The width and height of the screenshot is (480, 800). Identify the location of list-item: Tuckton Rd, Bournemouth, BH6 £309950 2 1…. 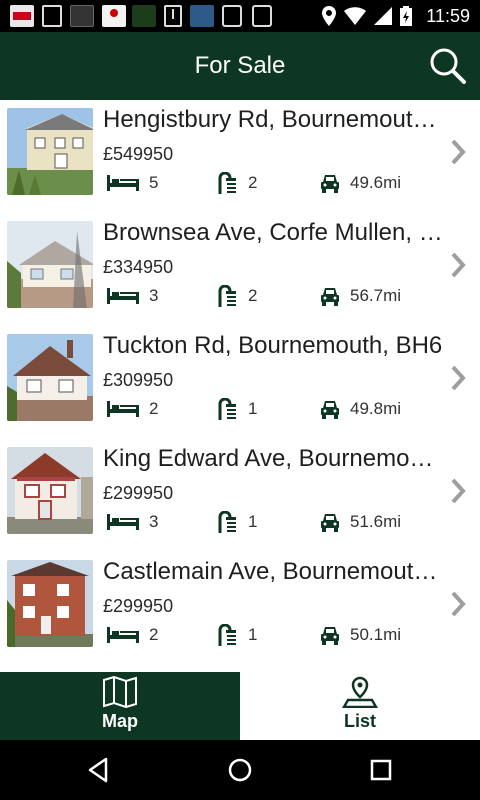
(240, 382).